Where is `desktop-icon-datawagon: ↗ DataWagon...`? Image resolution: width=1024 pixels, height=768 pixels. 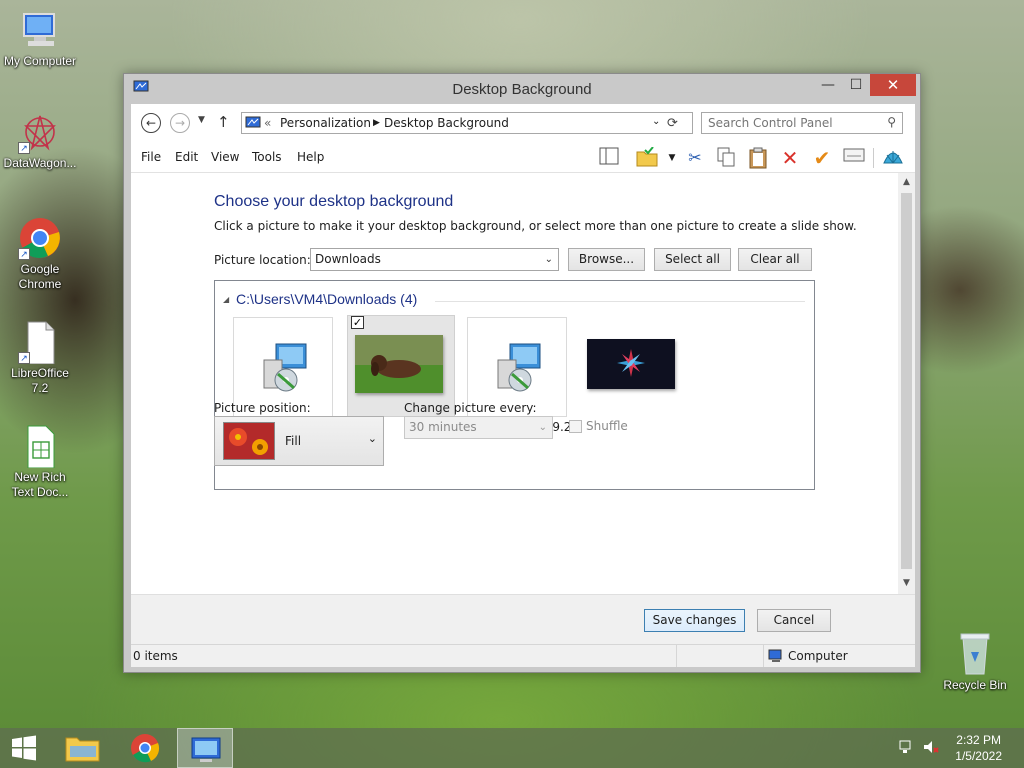
desktop-icon-datawagon: ↗ DataWagon... is located at coordinates (40, 140).